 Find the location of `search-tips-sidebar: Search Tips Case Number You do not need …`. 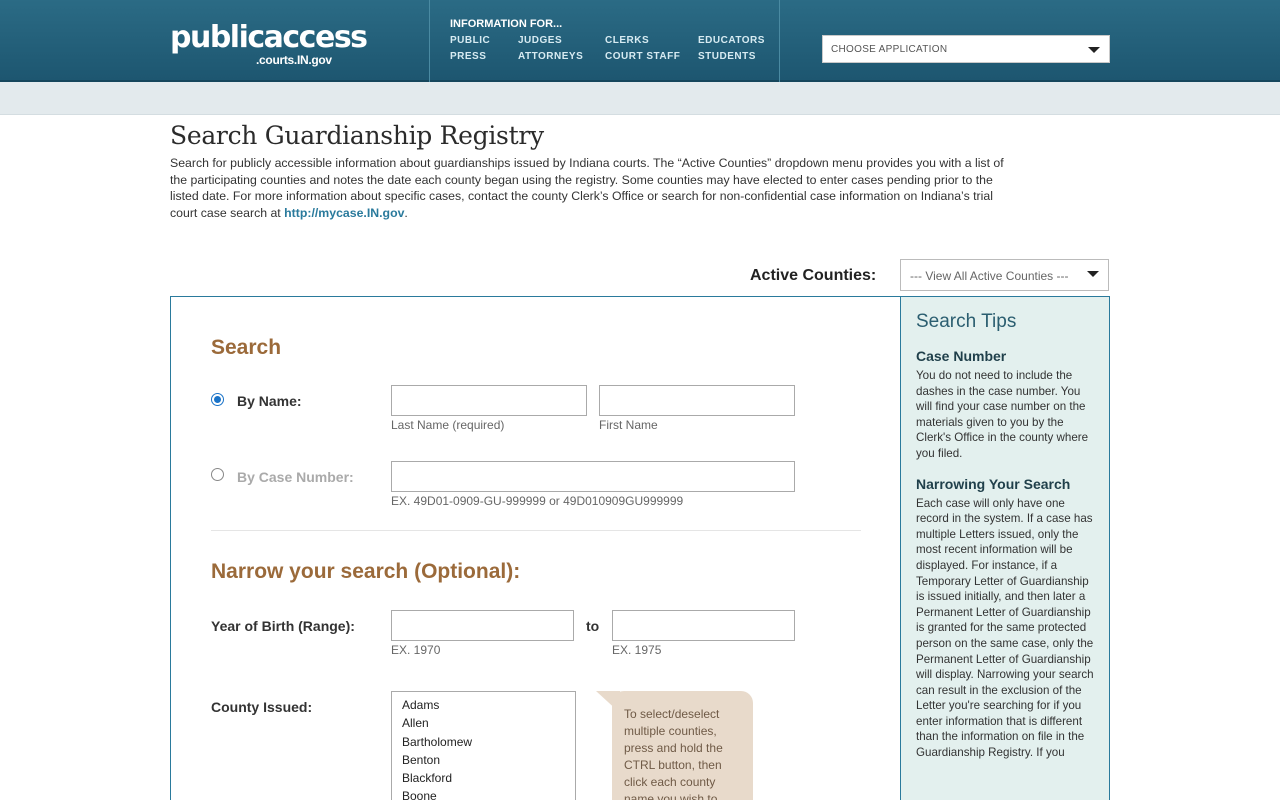

search-tips-sidebar: Search Tips Case Number You do not need … is located at coordinates (1005, 548).